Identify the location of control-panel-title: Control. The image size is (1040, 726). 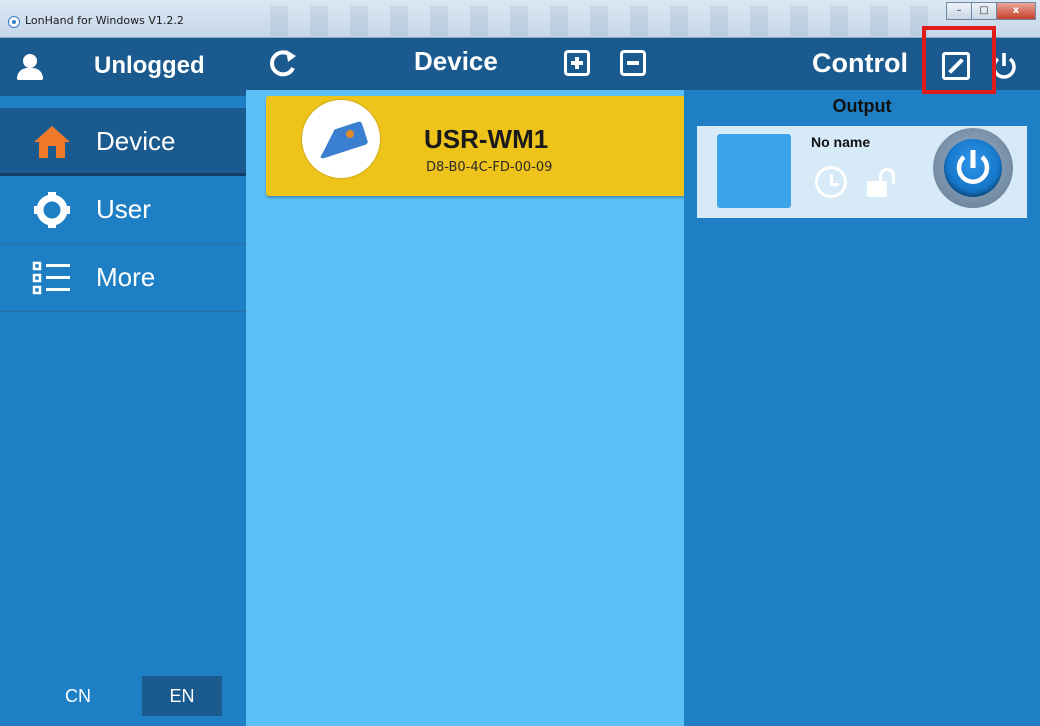
(860, 63).